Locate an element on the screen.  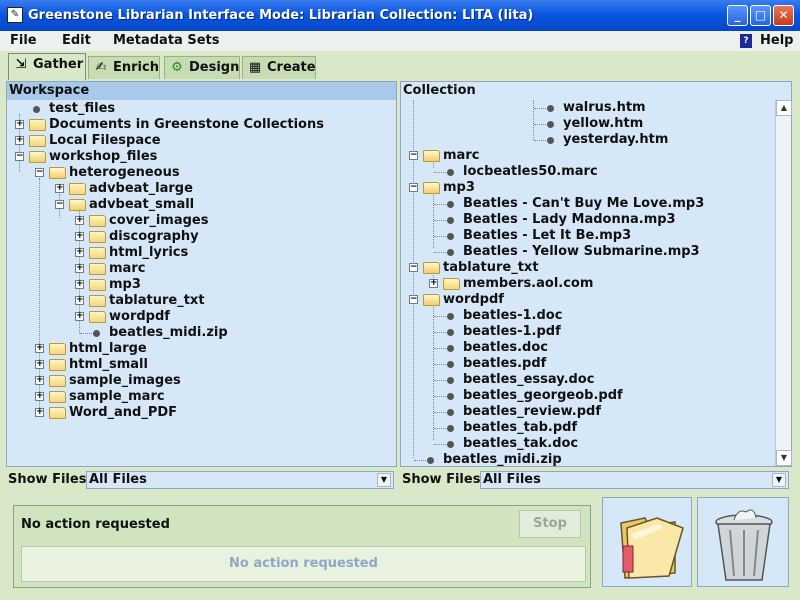
tree-item: beatles-1.doc is located at coordinates (586, 316).